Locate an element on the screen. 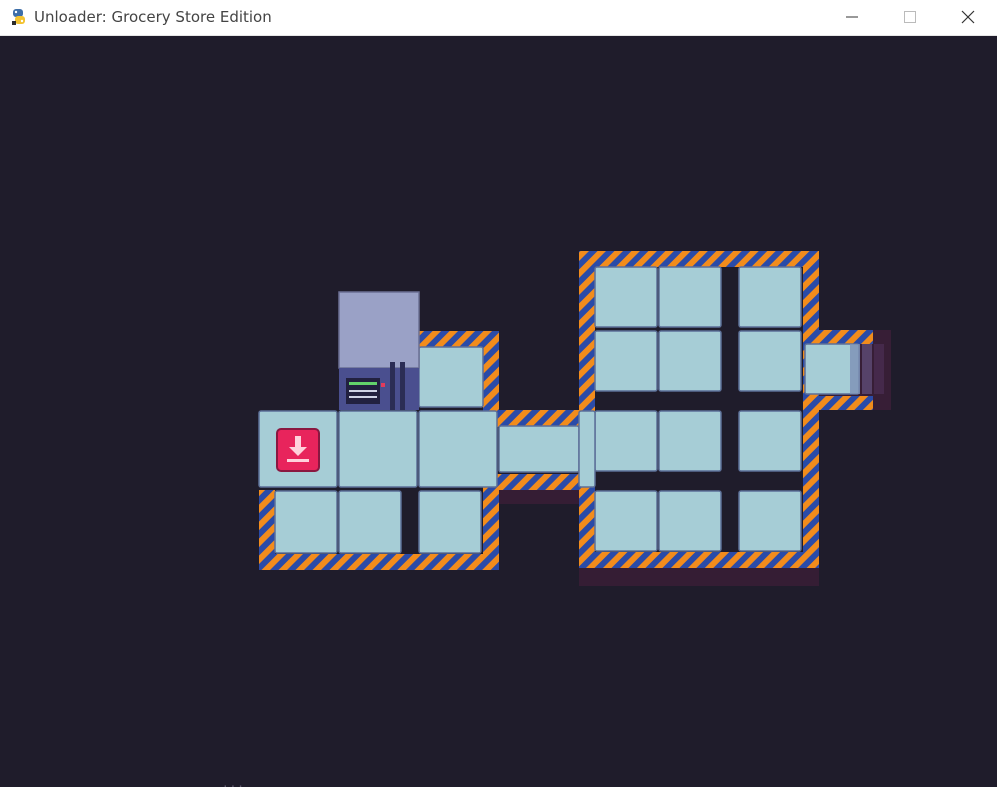 This screenshot has height=787, width=997. window-titlebar: Unloader: Grocery Store Edition is located at coordinates (498, 18).